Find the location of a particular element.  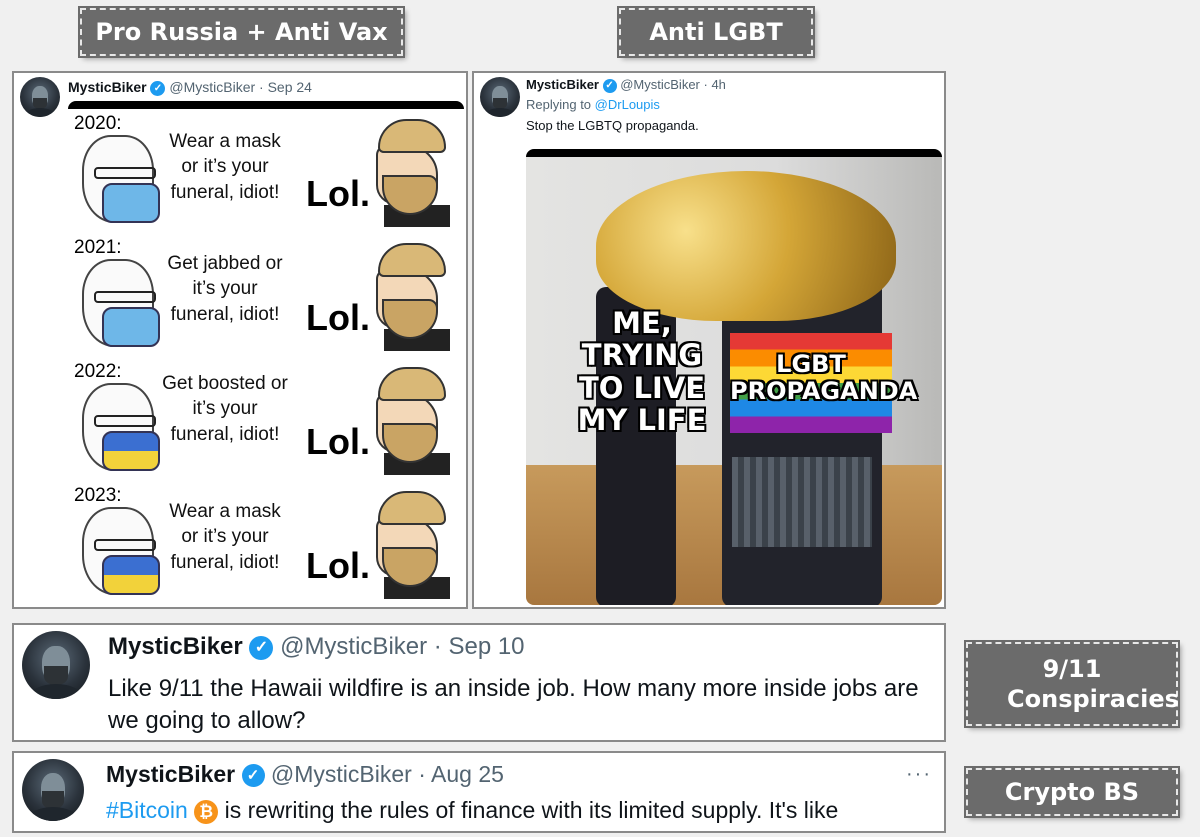

label-text: 9/11 Conspiracies is located at coordinates (1093, 684).